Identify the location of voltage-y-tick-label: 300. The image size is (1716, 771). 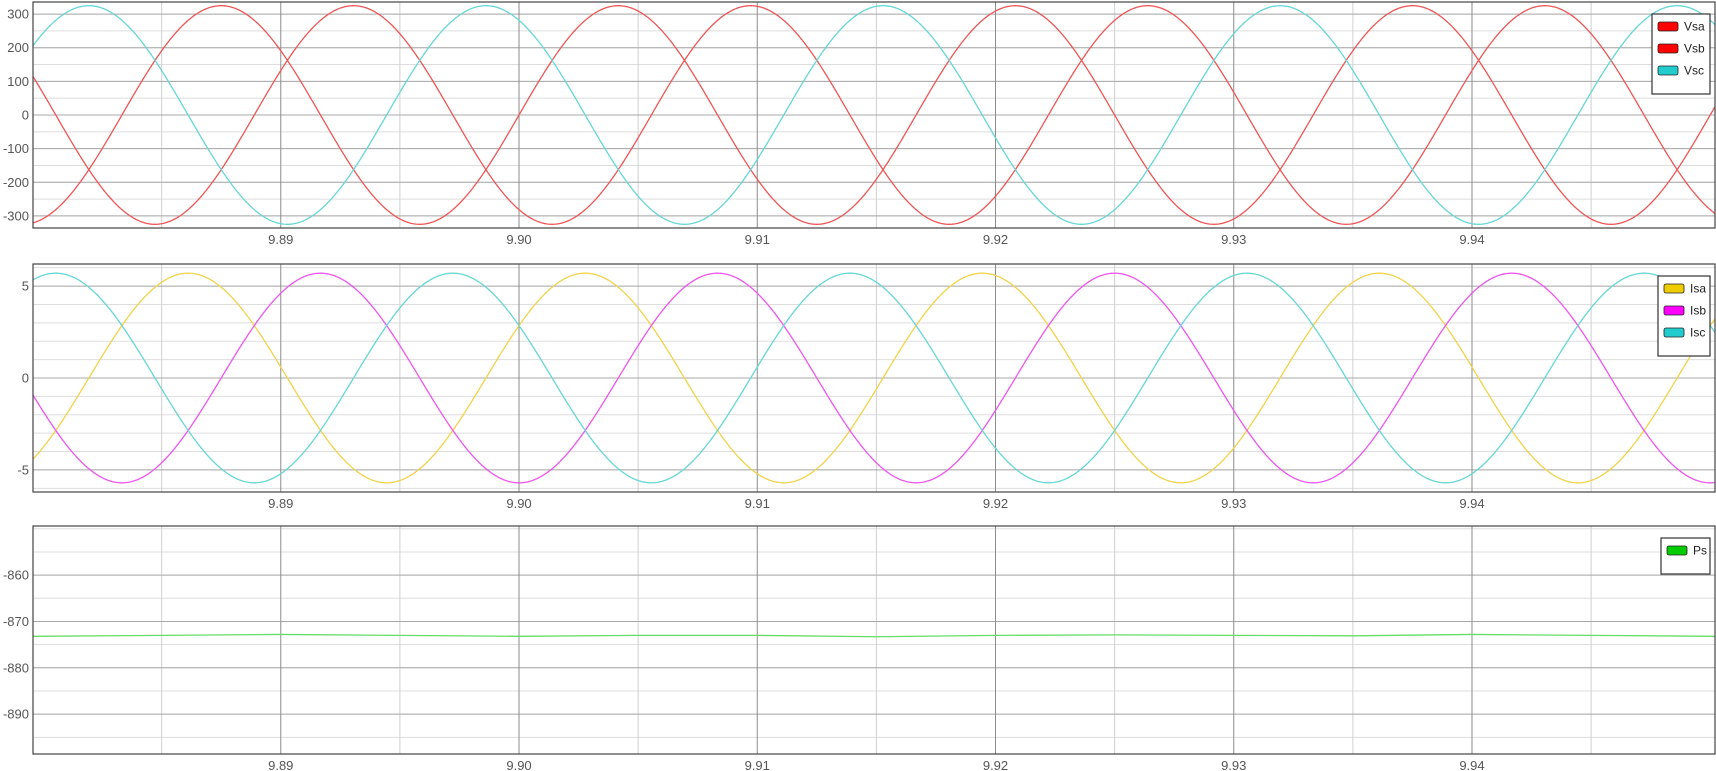
(18, 14).